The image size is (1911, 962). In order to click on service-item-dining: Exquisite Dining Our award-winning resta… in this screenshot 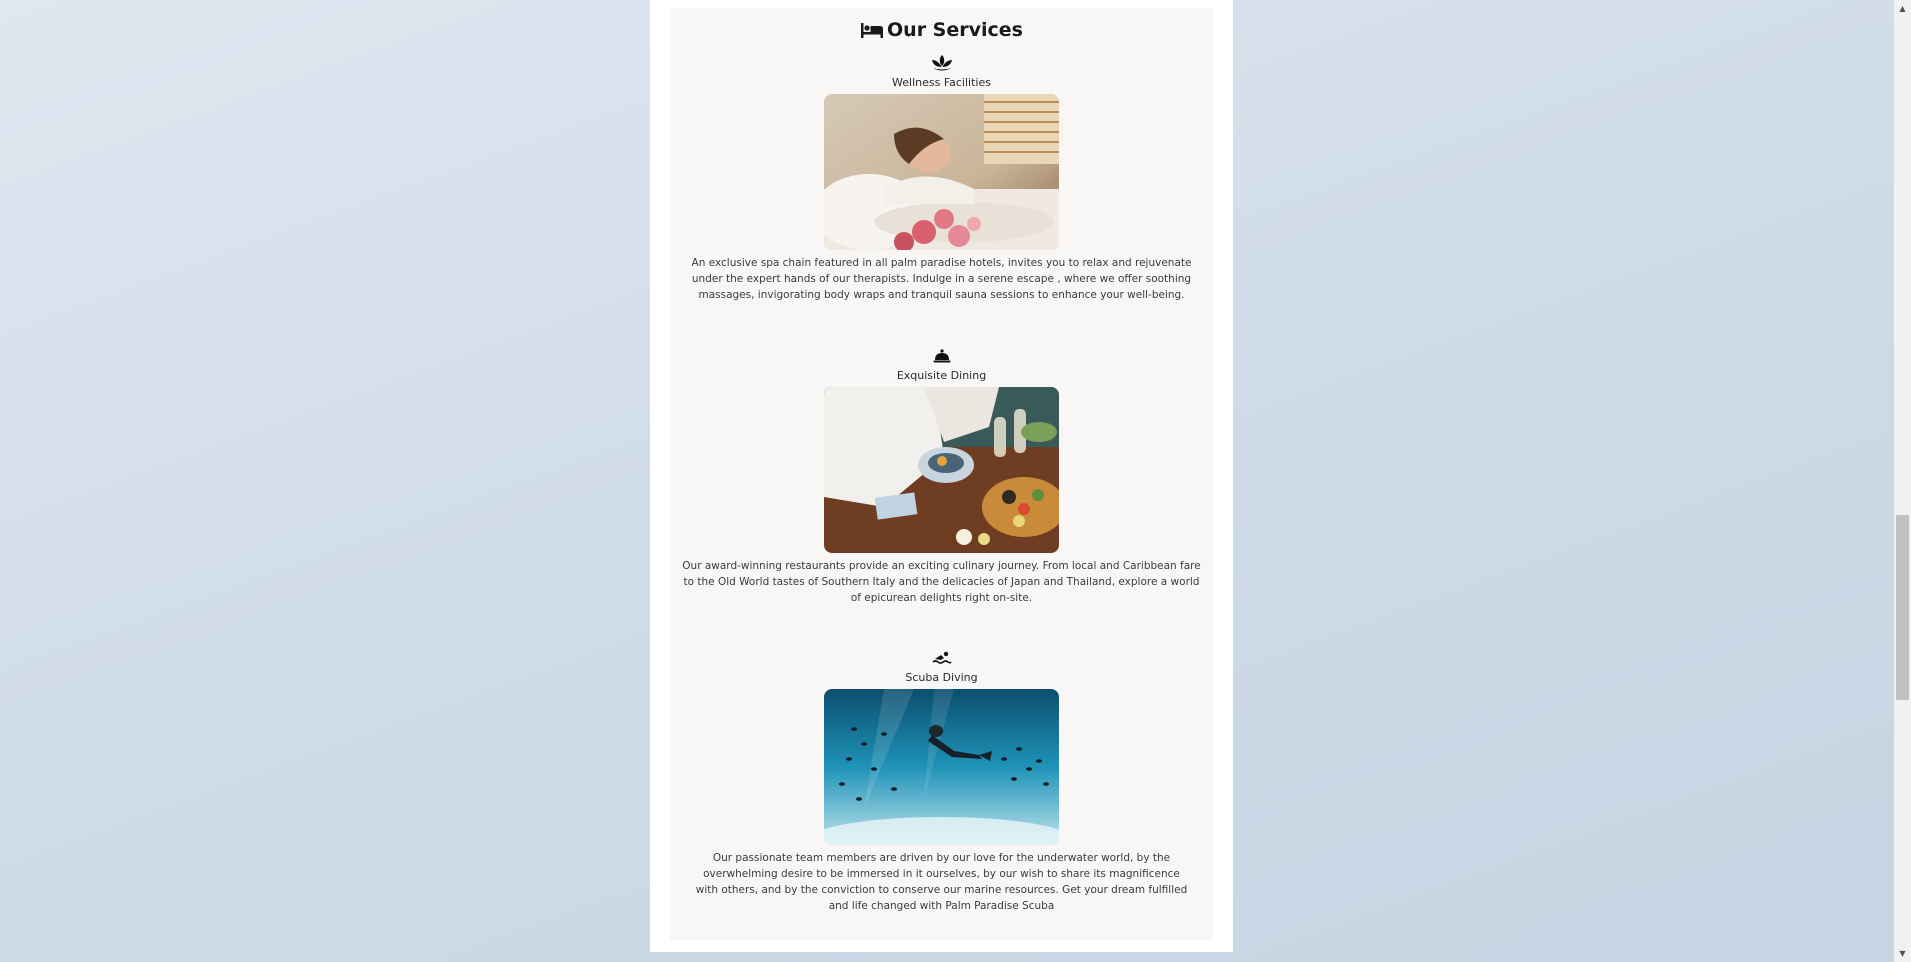, I will do `click(941, 476)`.